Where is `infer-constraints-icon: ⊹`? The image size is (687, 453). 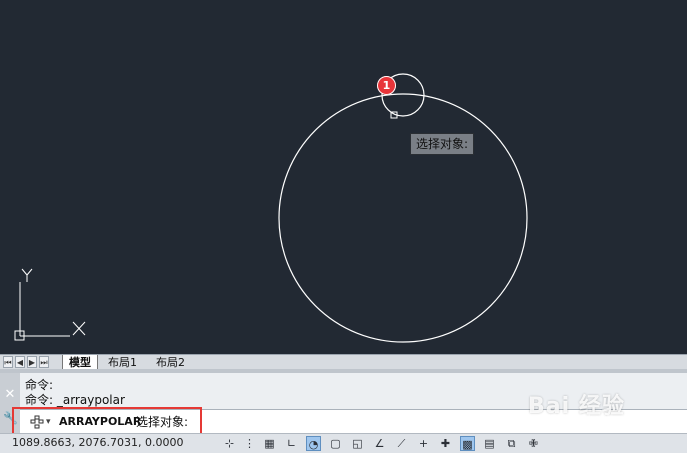
infer-constraints-icon: ⊹ is located at coordinates (229, 443).